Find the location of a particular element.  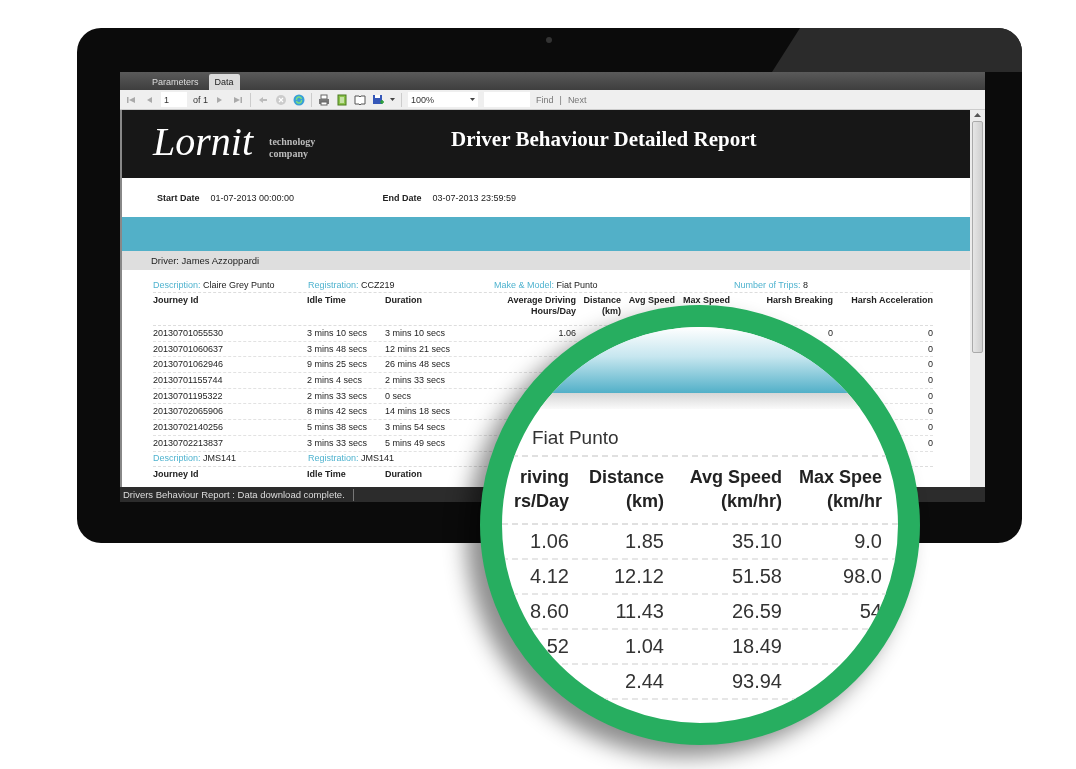

page-layout-icon is located at coordinates (342, 99).